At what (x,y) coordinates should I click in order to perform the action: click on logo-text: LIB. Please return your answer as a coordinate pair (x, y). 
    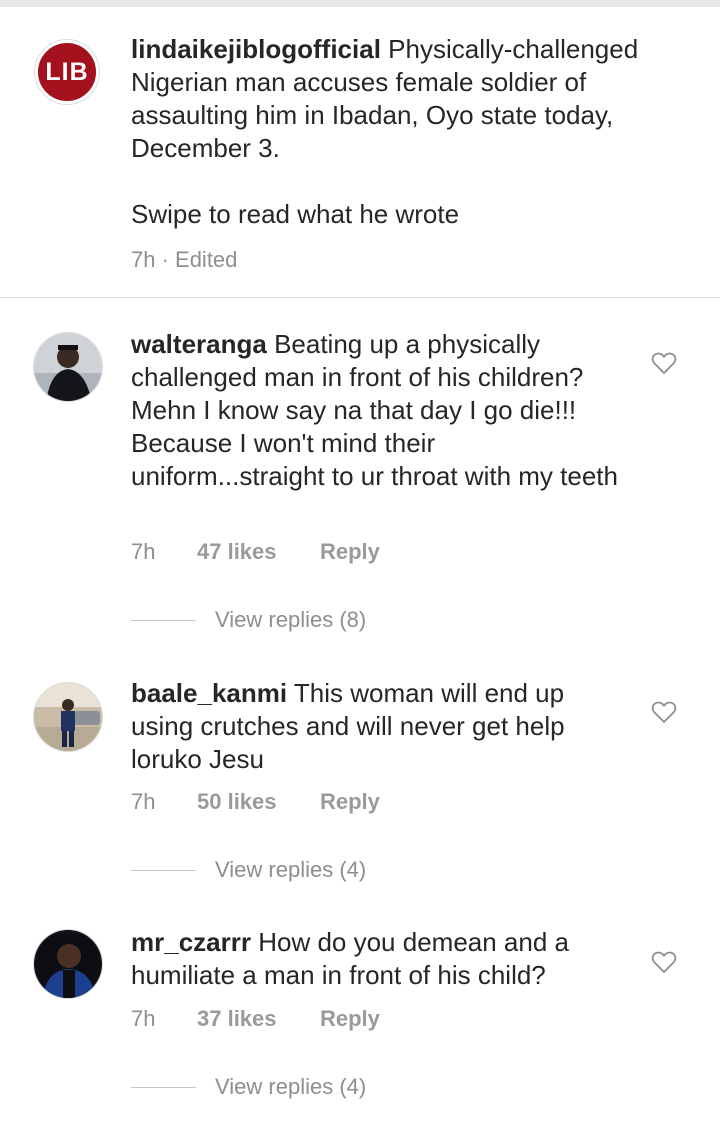
    Looking at the image, I should click on (67, 71).